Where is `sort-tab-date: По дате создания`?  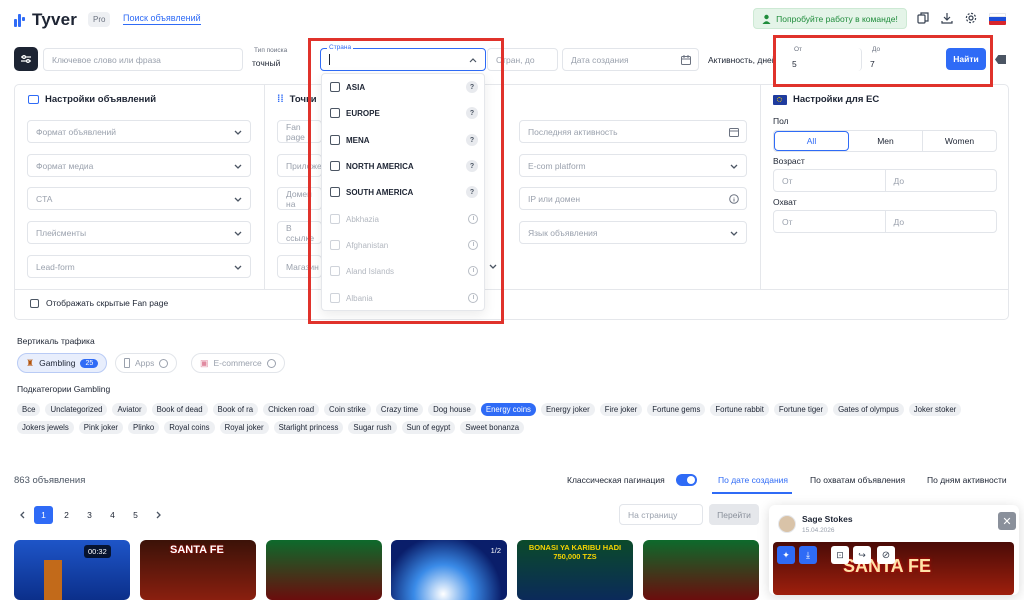
sort-tab-date: По дате создания is located at coordinates (753, 480).